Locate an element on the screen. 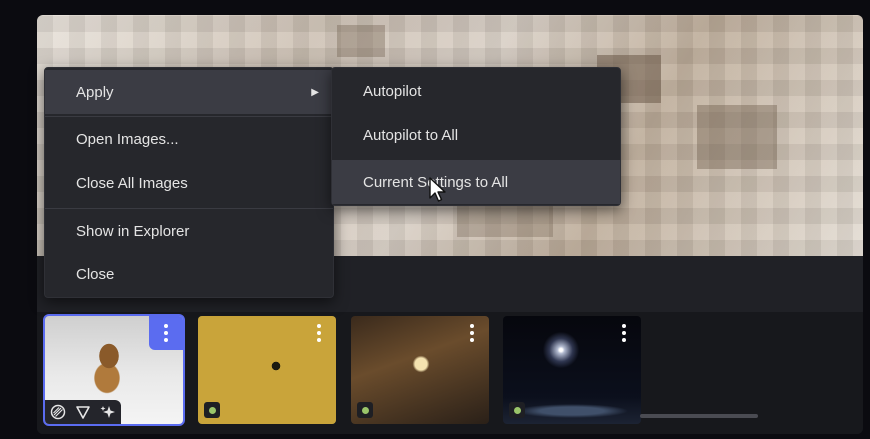  filter-icon is located at coordinates (83, 412).